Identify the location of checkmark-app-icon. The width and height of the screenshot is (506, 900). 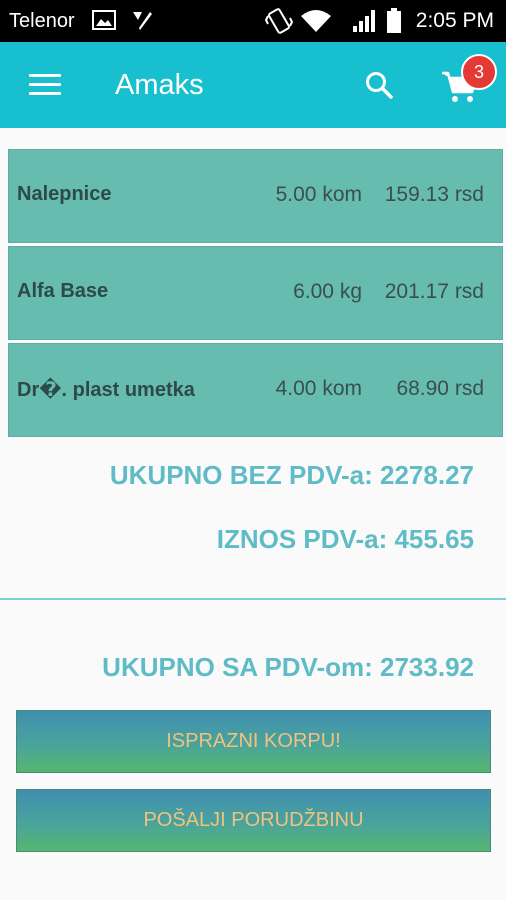
(142, 21).